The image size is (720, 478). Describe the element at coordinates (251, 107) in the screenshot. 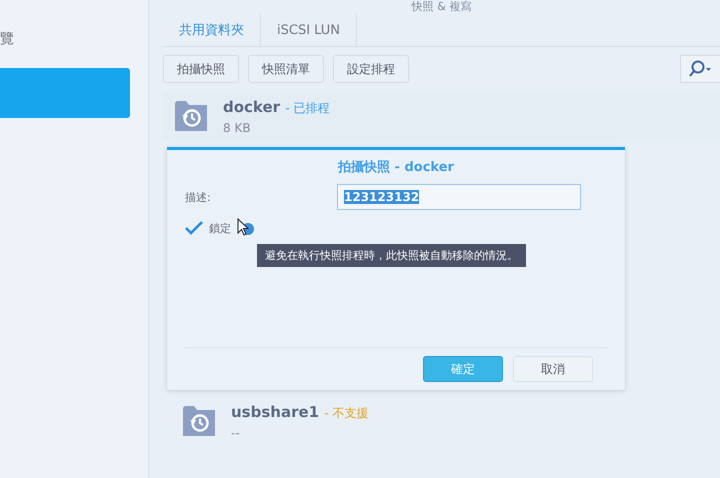

I see `share-name: docker` at that location.